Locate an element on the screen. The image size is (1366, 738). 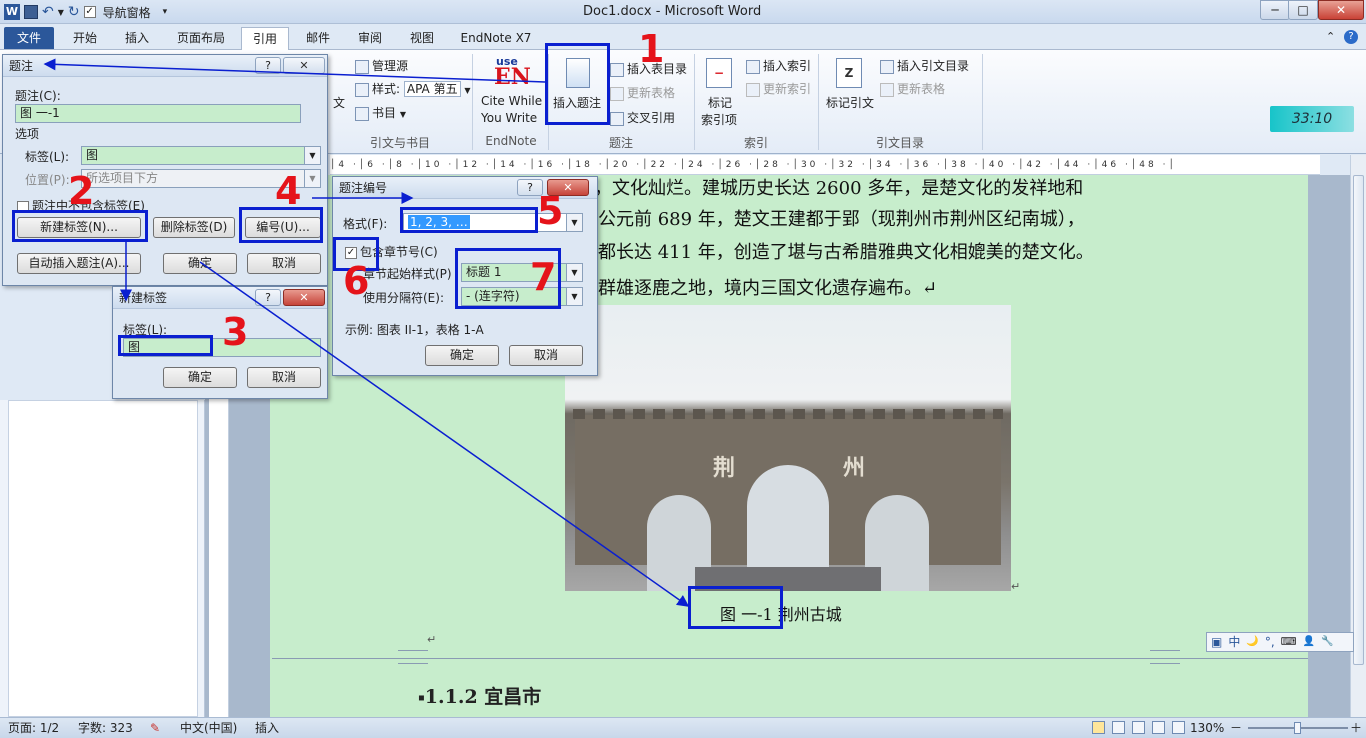
customize-icon: ▾ is located at coordinates (165, 12).